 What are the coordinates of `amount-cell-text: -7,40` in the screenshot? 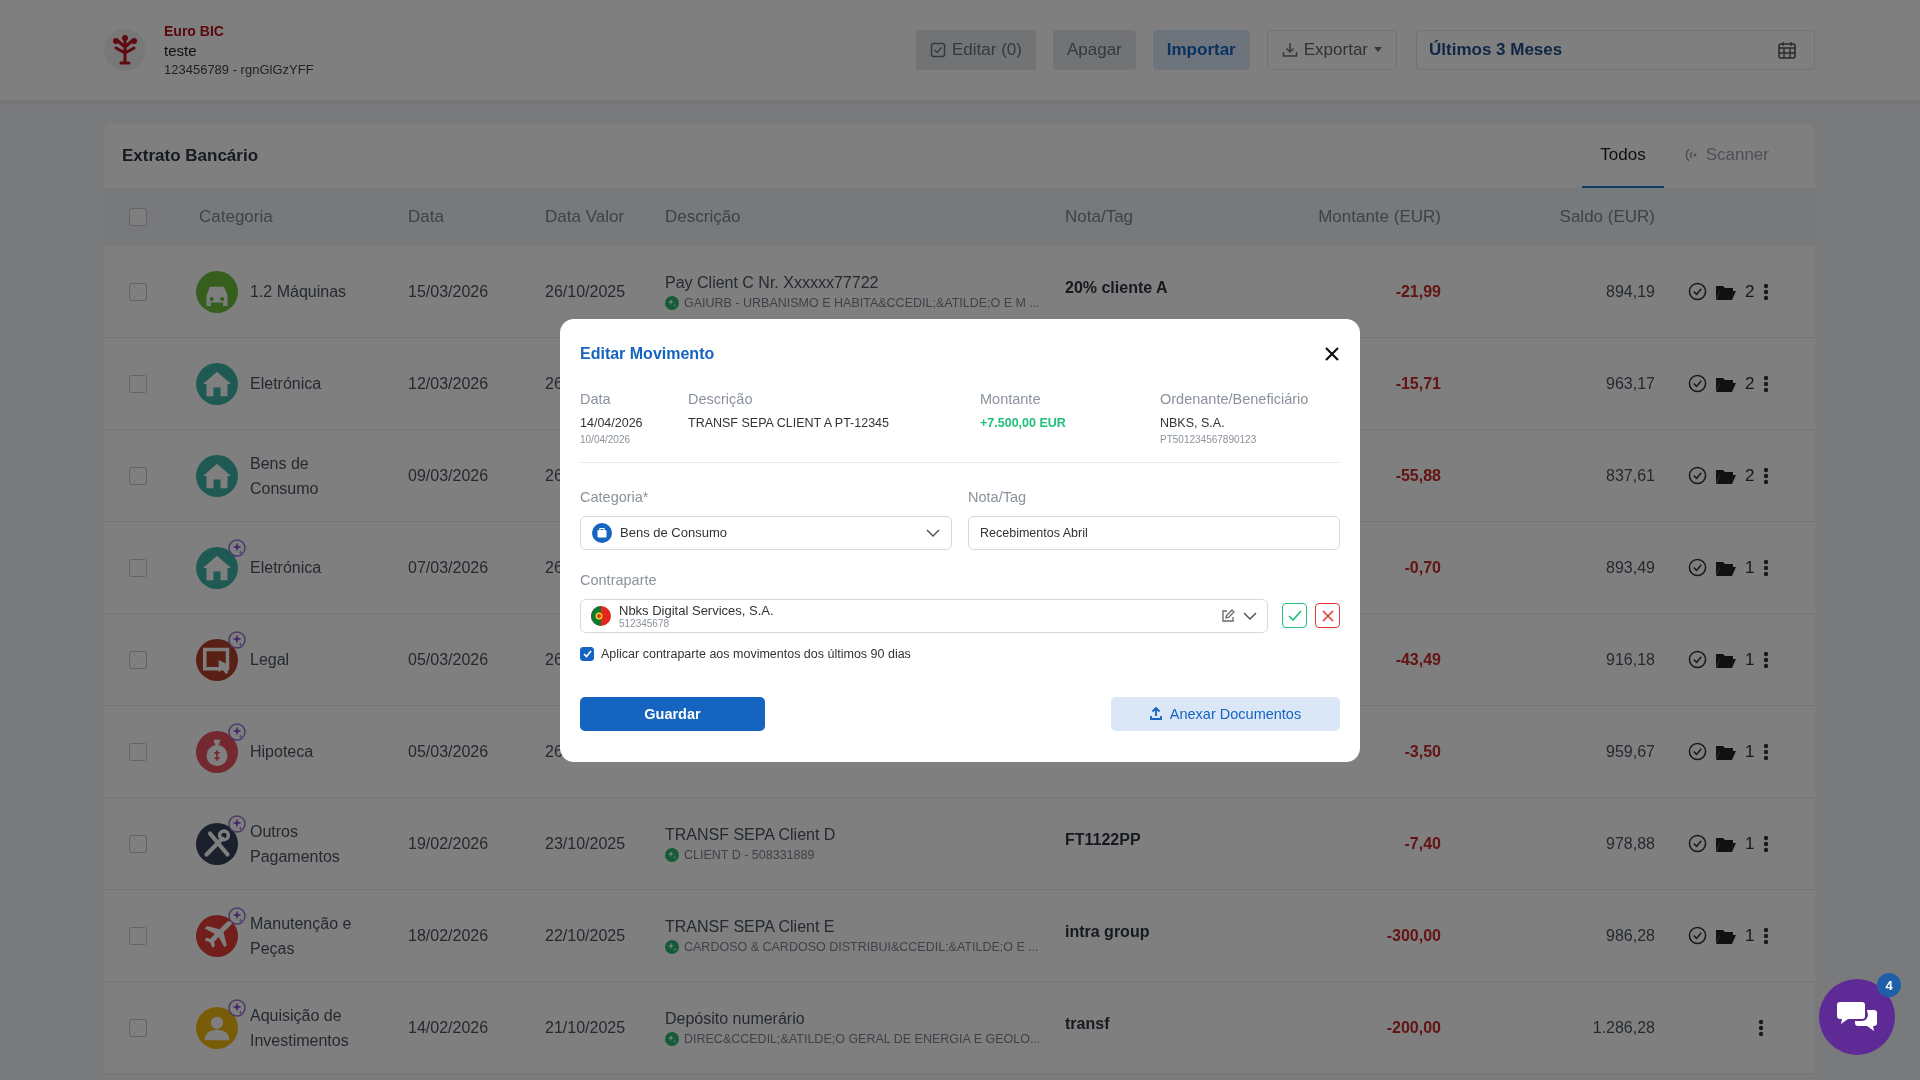 It's located at (1422, 843).